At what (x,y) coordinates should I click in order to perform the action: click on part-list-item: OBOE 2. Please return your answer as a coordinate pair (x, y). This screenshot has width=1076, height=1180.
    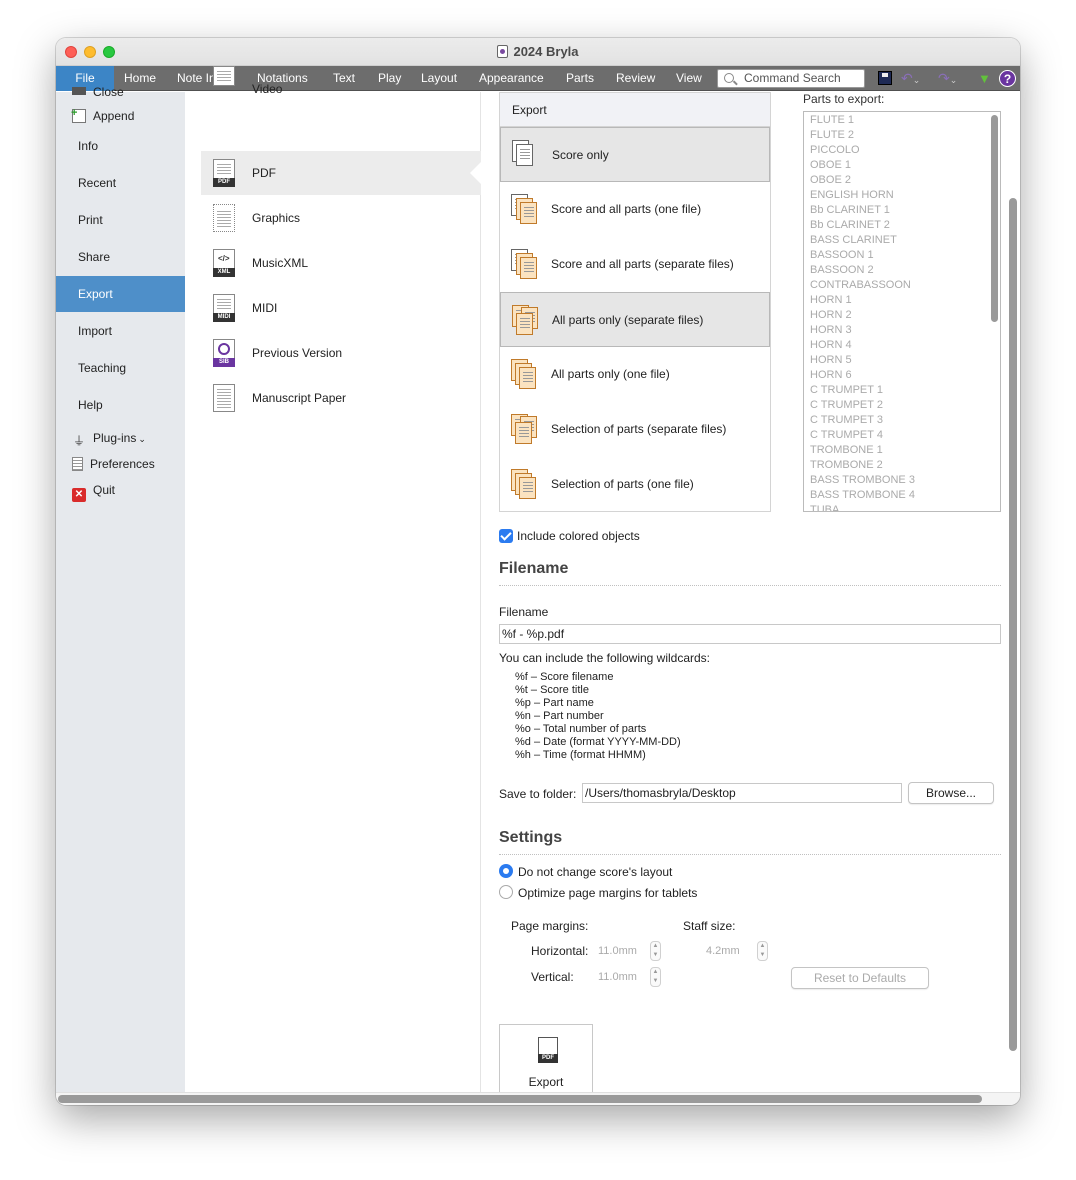
    Looking at the image, I should click on (830, 180).